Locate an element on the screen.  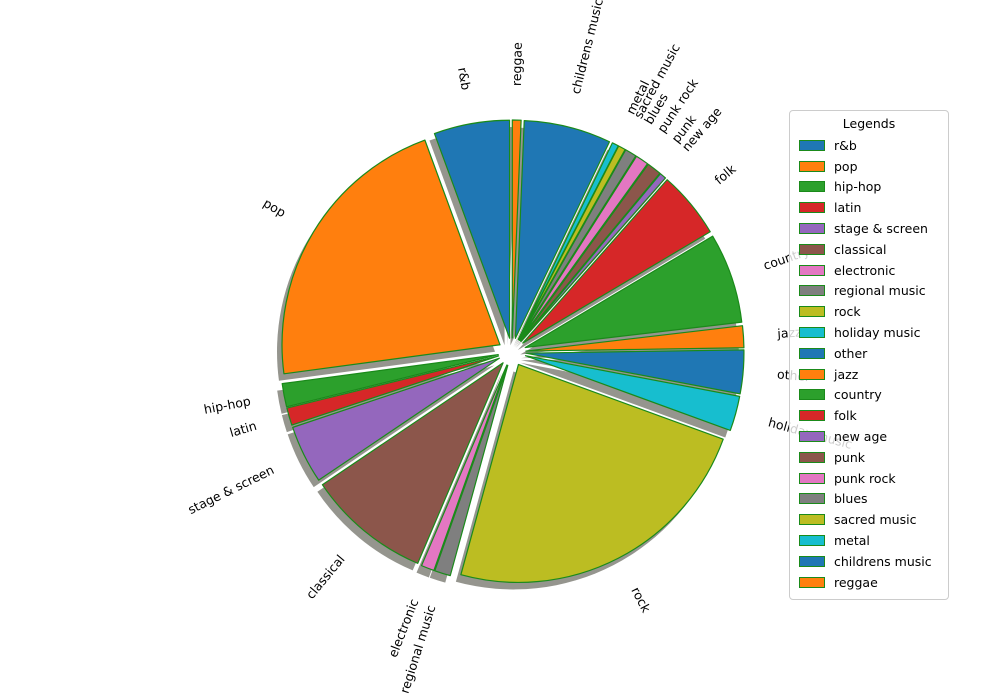
pie-slice-label: reggae is located at coordinates (517, 64).